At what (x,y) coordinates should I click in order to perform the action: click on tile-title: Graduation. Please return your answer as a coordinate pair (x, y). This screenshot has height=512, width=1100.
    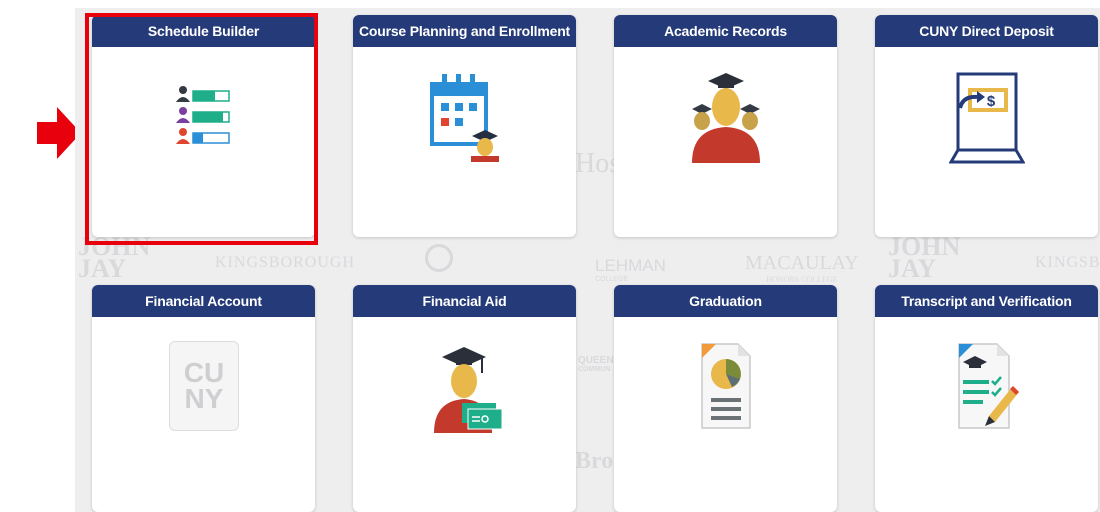
    Looking at the image, I should click on (725, 301).